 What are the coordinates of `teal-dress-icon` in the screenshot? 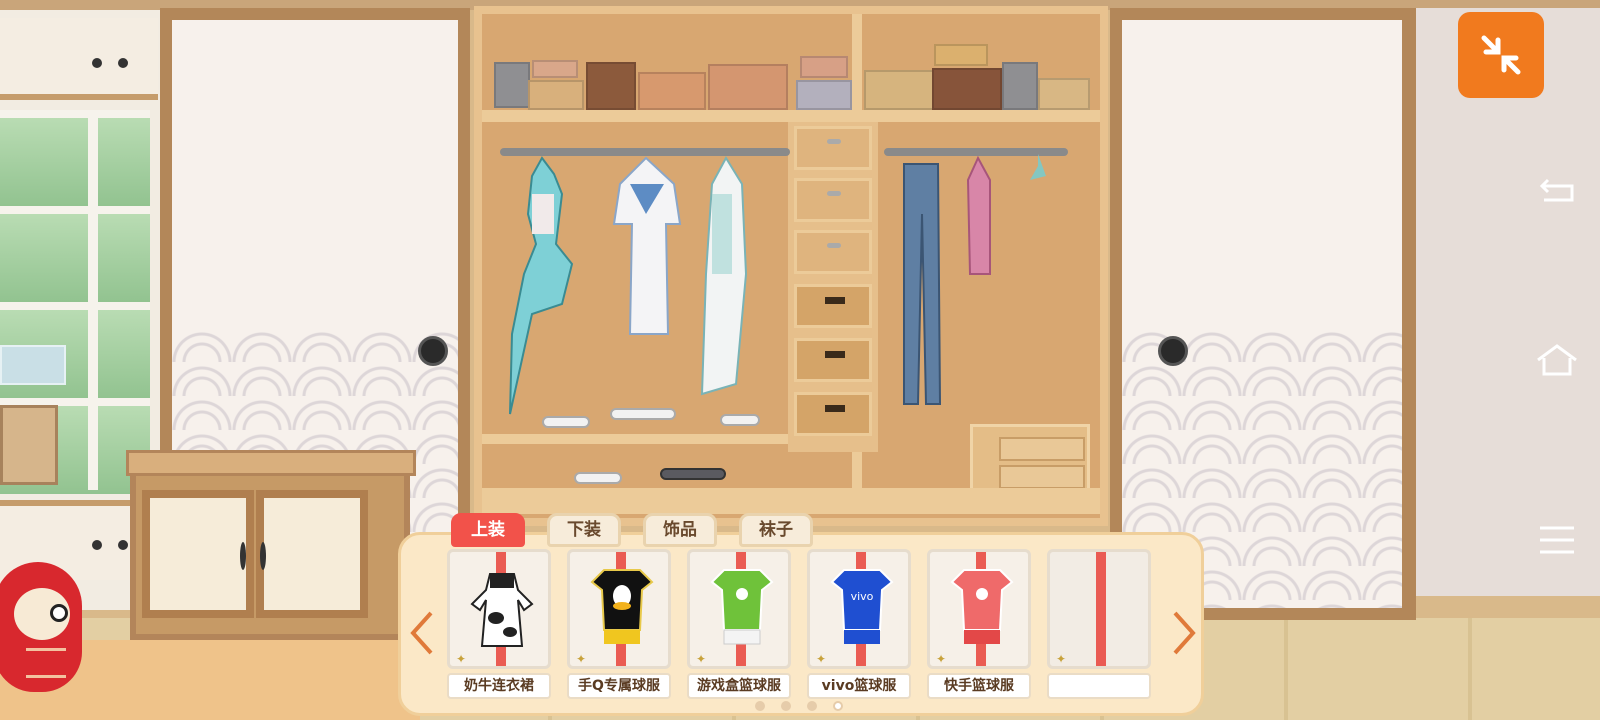 It's located at (541, 285).